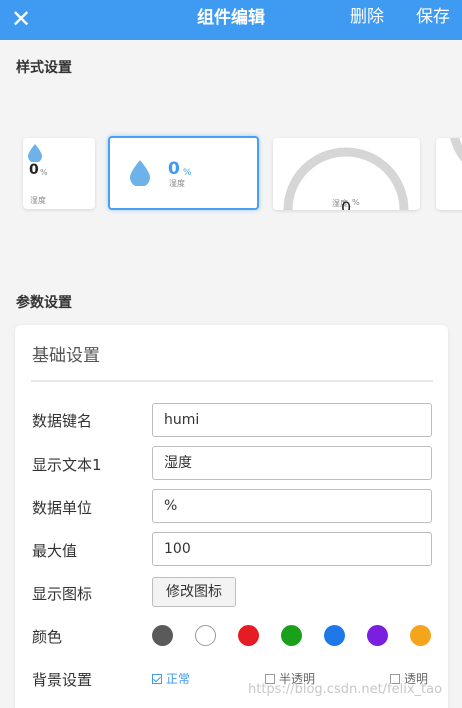  I want to click on gauge-arc-partial, so click(456, 150).